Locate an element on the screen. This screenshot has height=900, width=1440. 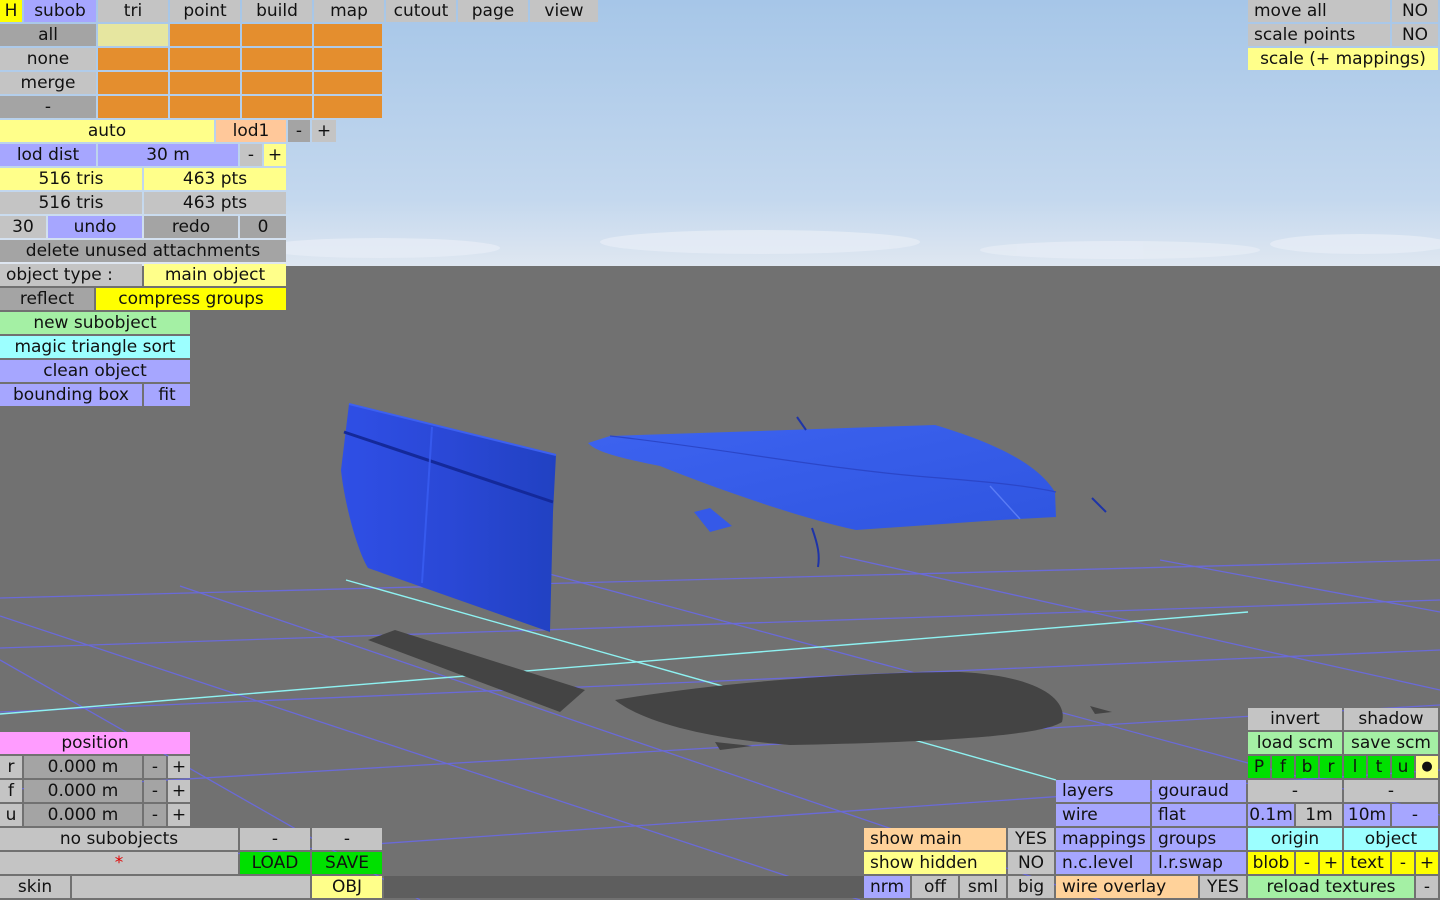
tab-tri: tri is located at coordinates (133, 11).